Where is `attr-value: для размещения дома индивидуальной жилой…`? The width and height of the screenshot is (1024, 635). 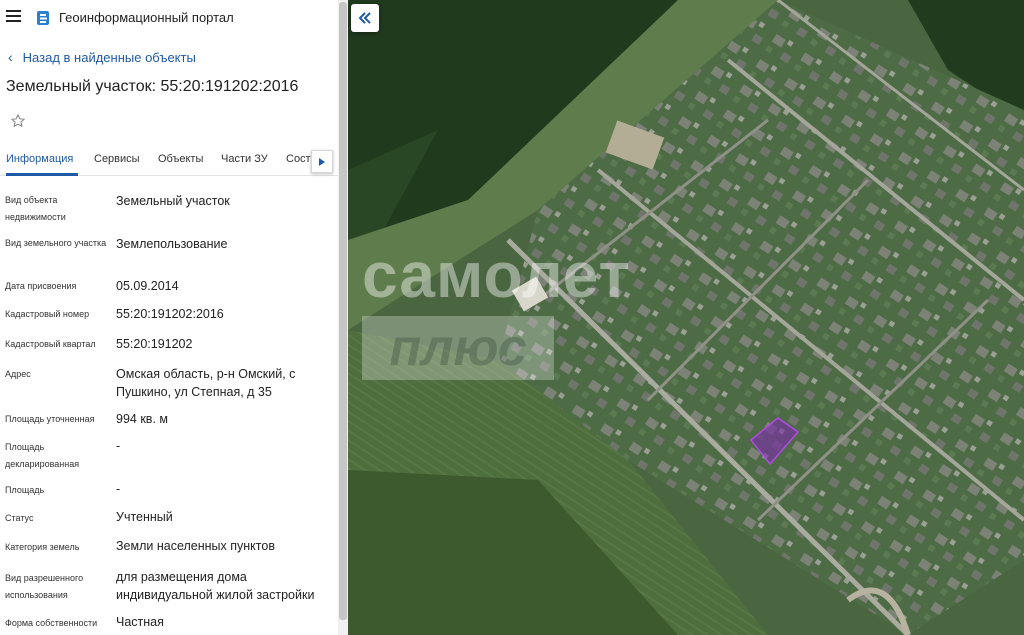
attr-value: для размещения дома индивидуальной жилой… is located at coordinates (215, 586).